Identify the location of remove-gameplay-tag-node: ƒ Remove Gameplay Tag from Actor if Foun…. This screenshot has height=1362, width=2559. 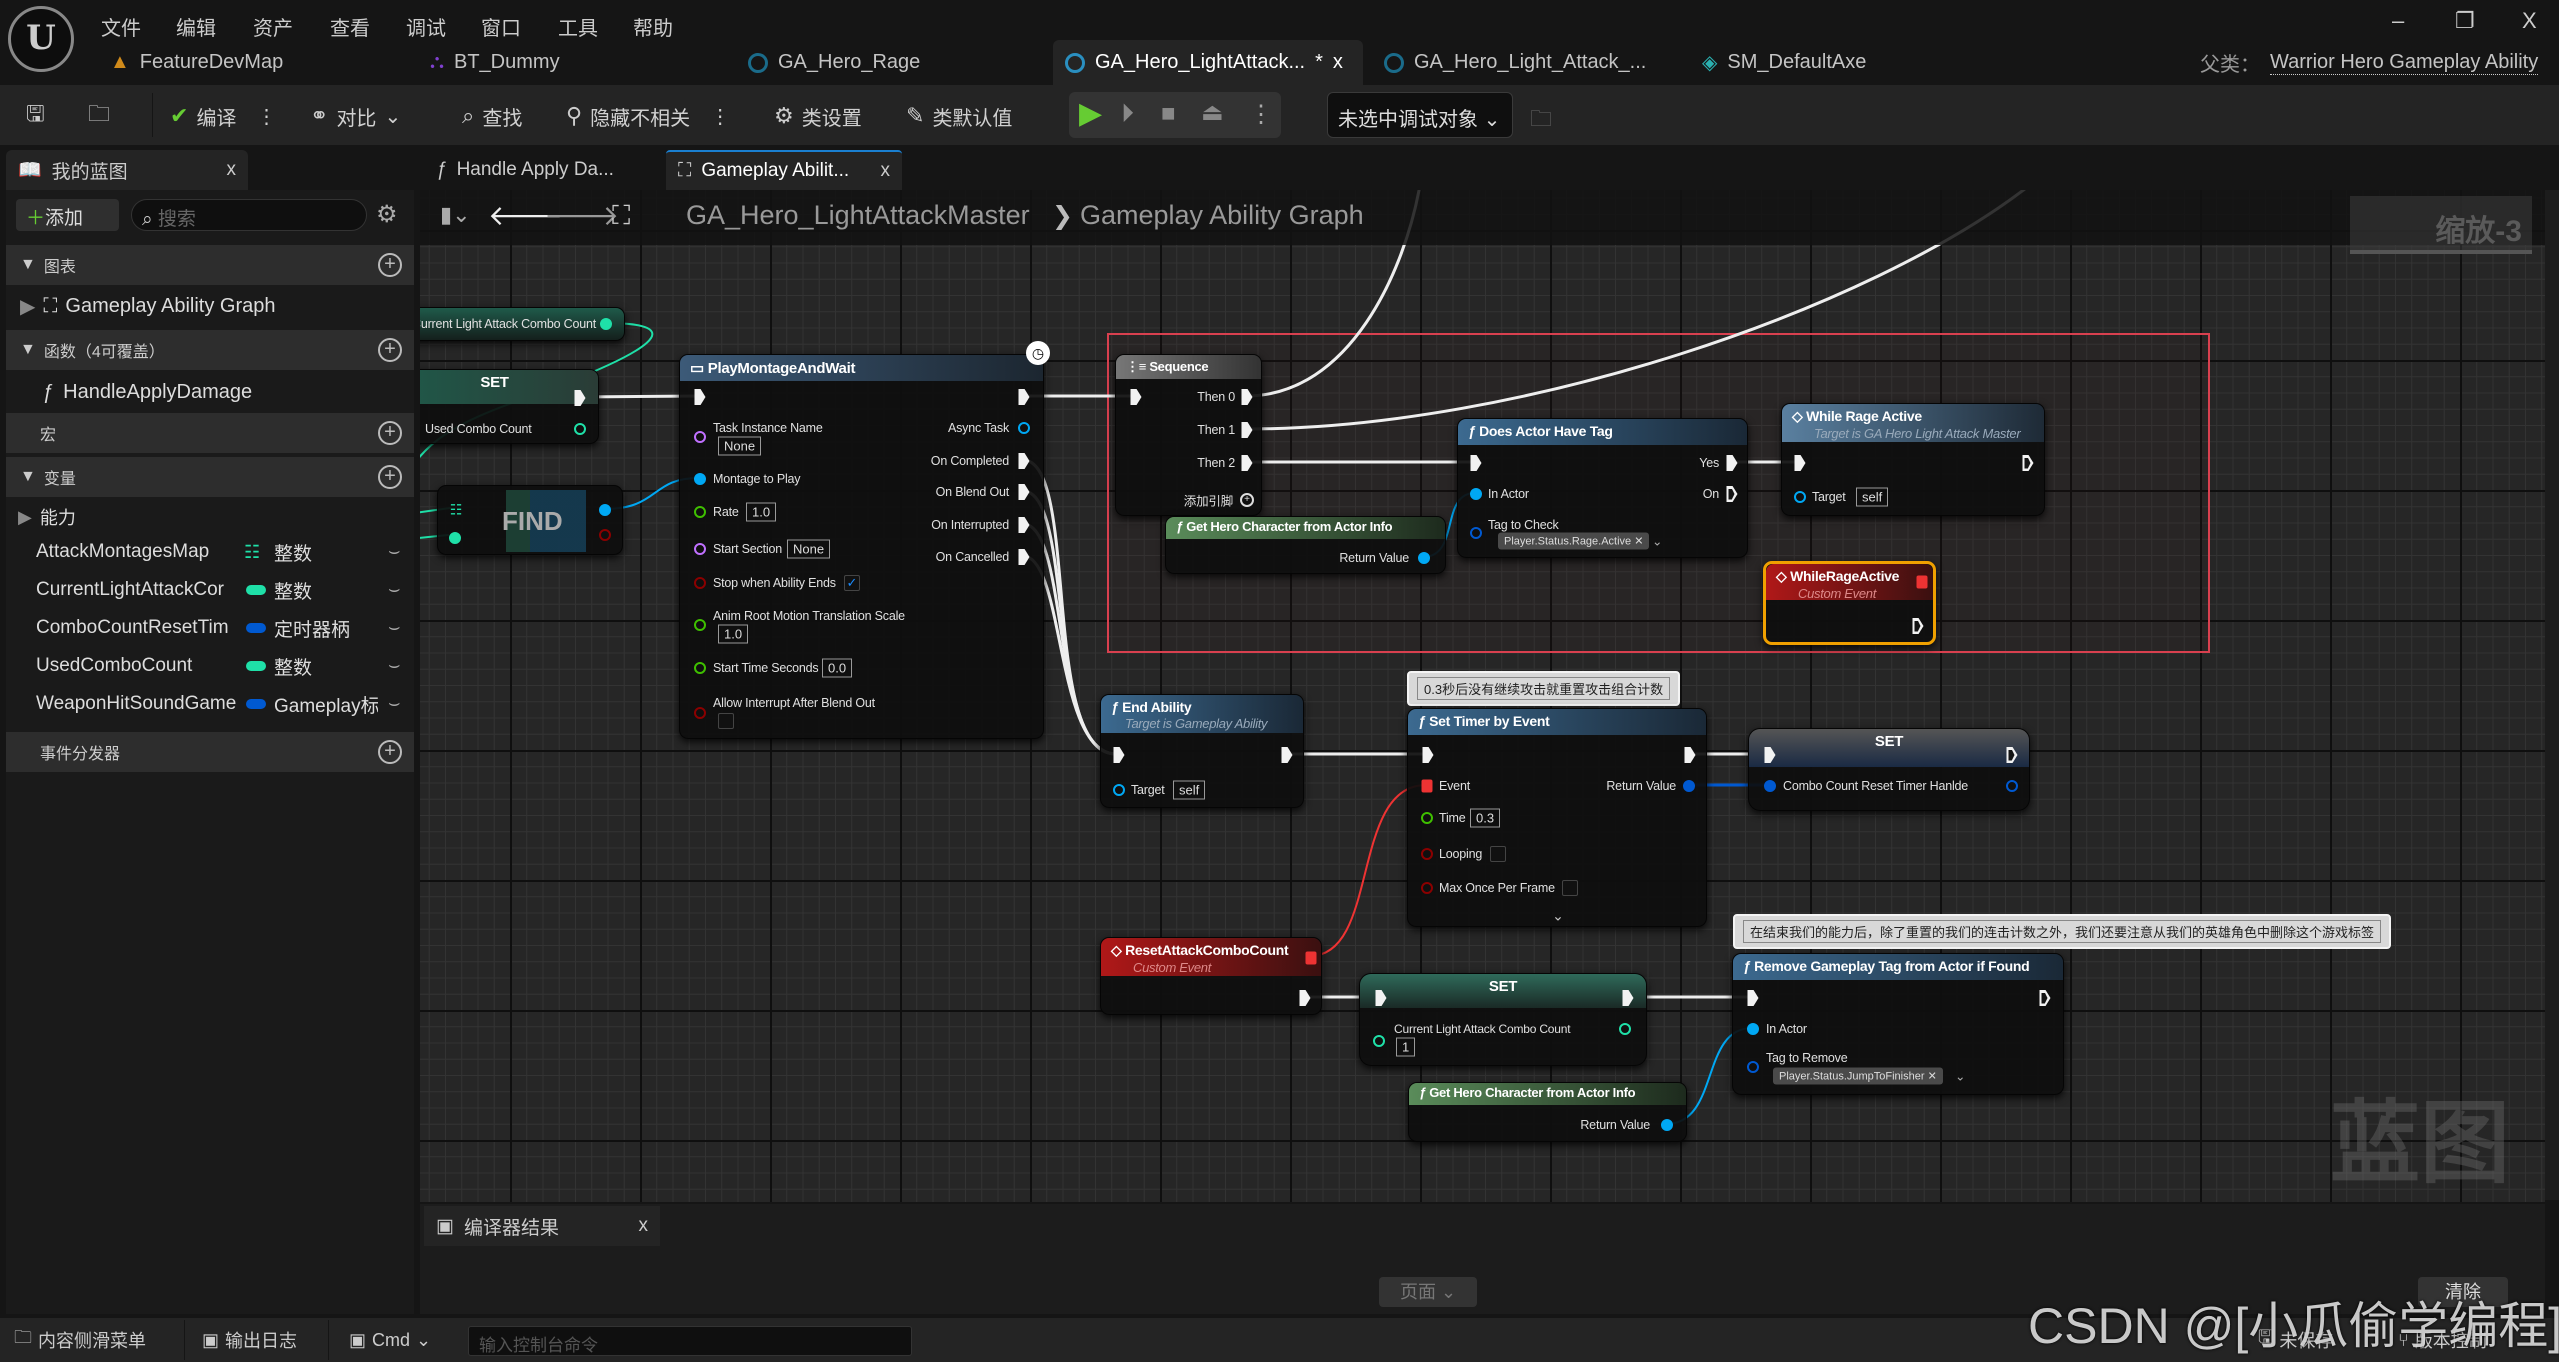
(1898, 1024).